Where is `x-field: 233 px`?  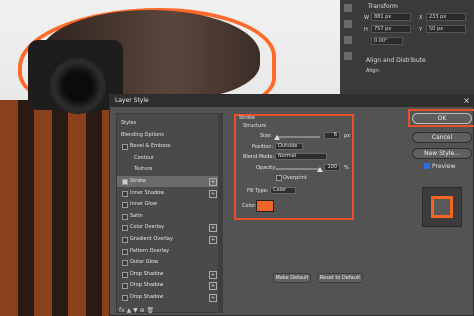
x-field: 233 px is located at coordinates (446, 17).